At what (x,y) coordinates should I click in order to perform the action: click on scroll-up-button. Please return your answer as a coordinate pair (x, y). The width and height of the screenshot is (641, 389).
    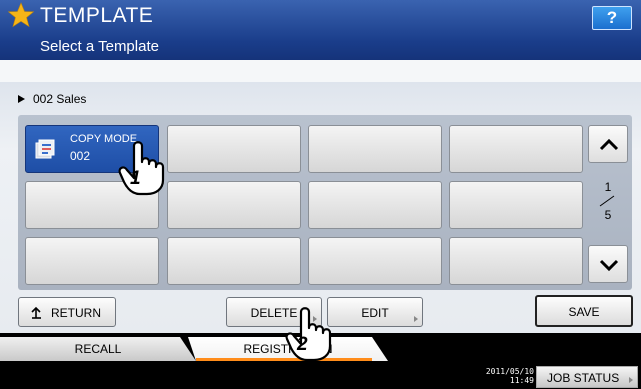
    Looking at the image, I should click on (608, 144).